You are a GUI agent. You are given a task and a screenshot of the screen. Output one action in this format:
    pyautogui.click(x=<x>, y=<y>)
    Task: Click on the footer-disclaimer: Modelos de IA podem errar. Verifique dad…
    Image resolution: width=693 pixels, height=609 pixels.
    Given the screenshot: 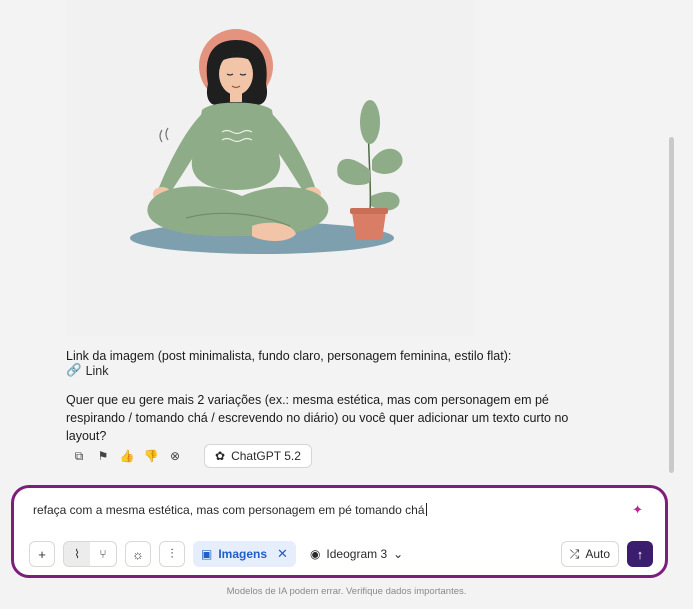 What is the action you would take?
    pyautogui.click(x=346, y=591)
    